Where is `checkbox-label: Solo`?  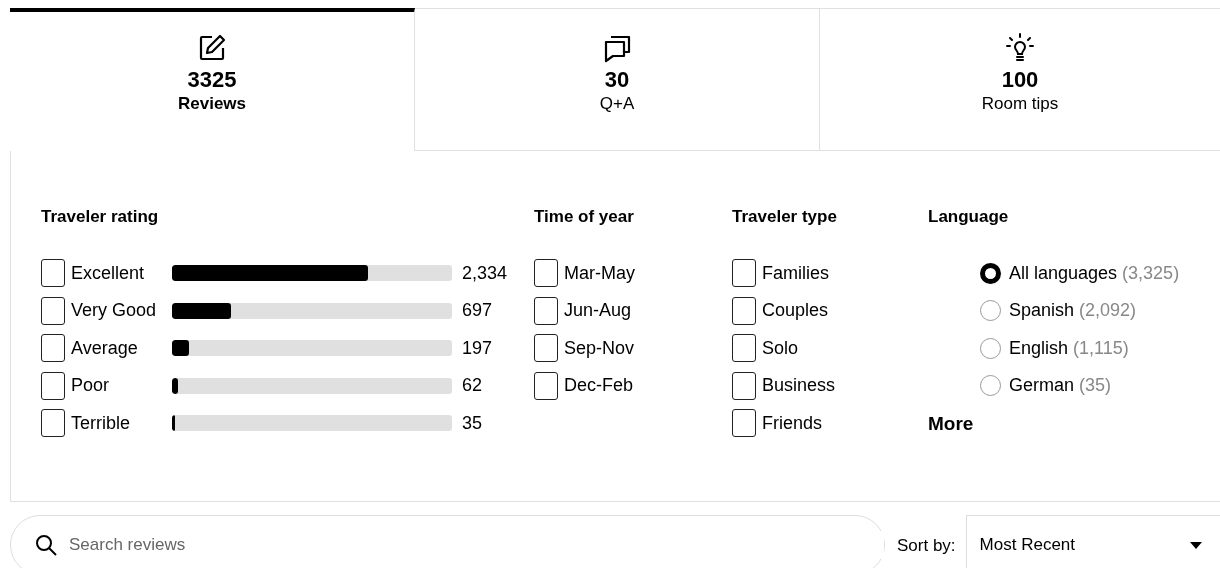
checkbox-label: Solo is located at coordinates (780, 348).